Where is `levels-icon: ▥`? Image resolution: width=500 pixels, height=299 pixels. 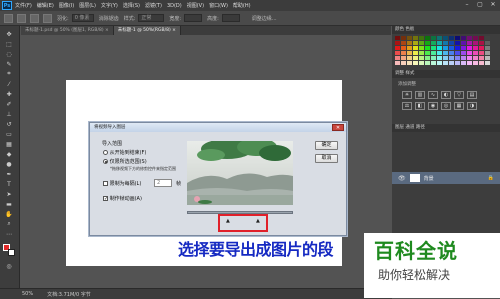
levels-icon: ▥ is located at coordinates (420, 95).